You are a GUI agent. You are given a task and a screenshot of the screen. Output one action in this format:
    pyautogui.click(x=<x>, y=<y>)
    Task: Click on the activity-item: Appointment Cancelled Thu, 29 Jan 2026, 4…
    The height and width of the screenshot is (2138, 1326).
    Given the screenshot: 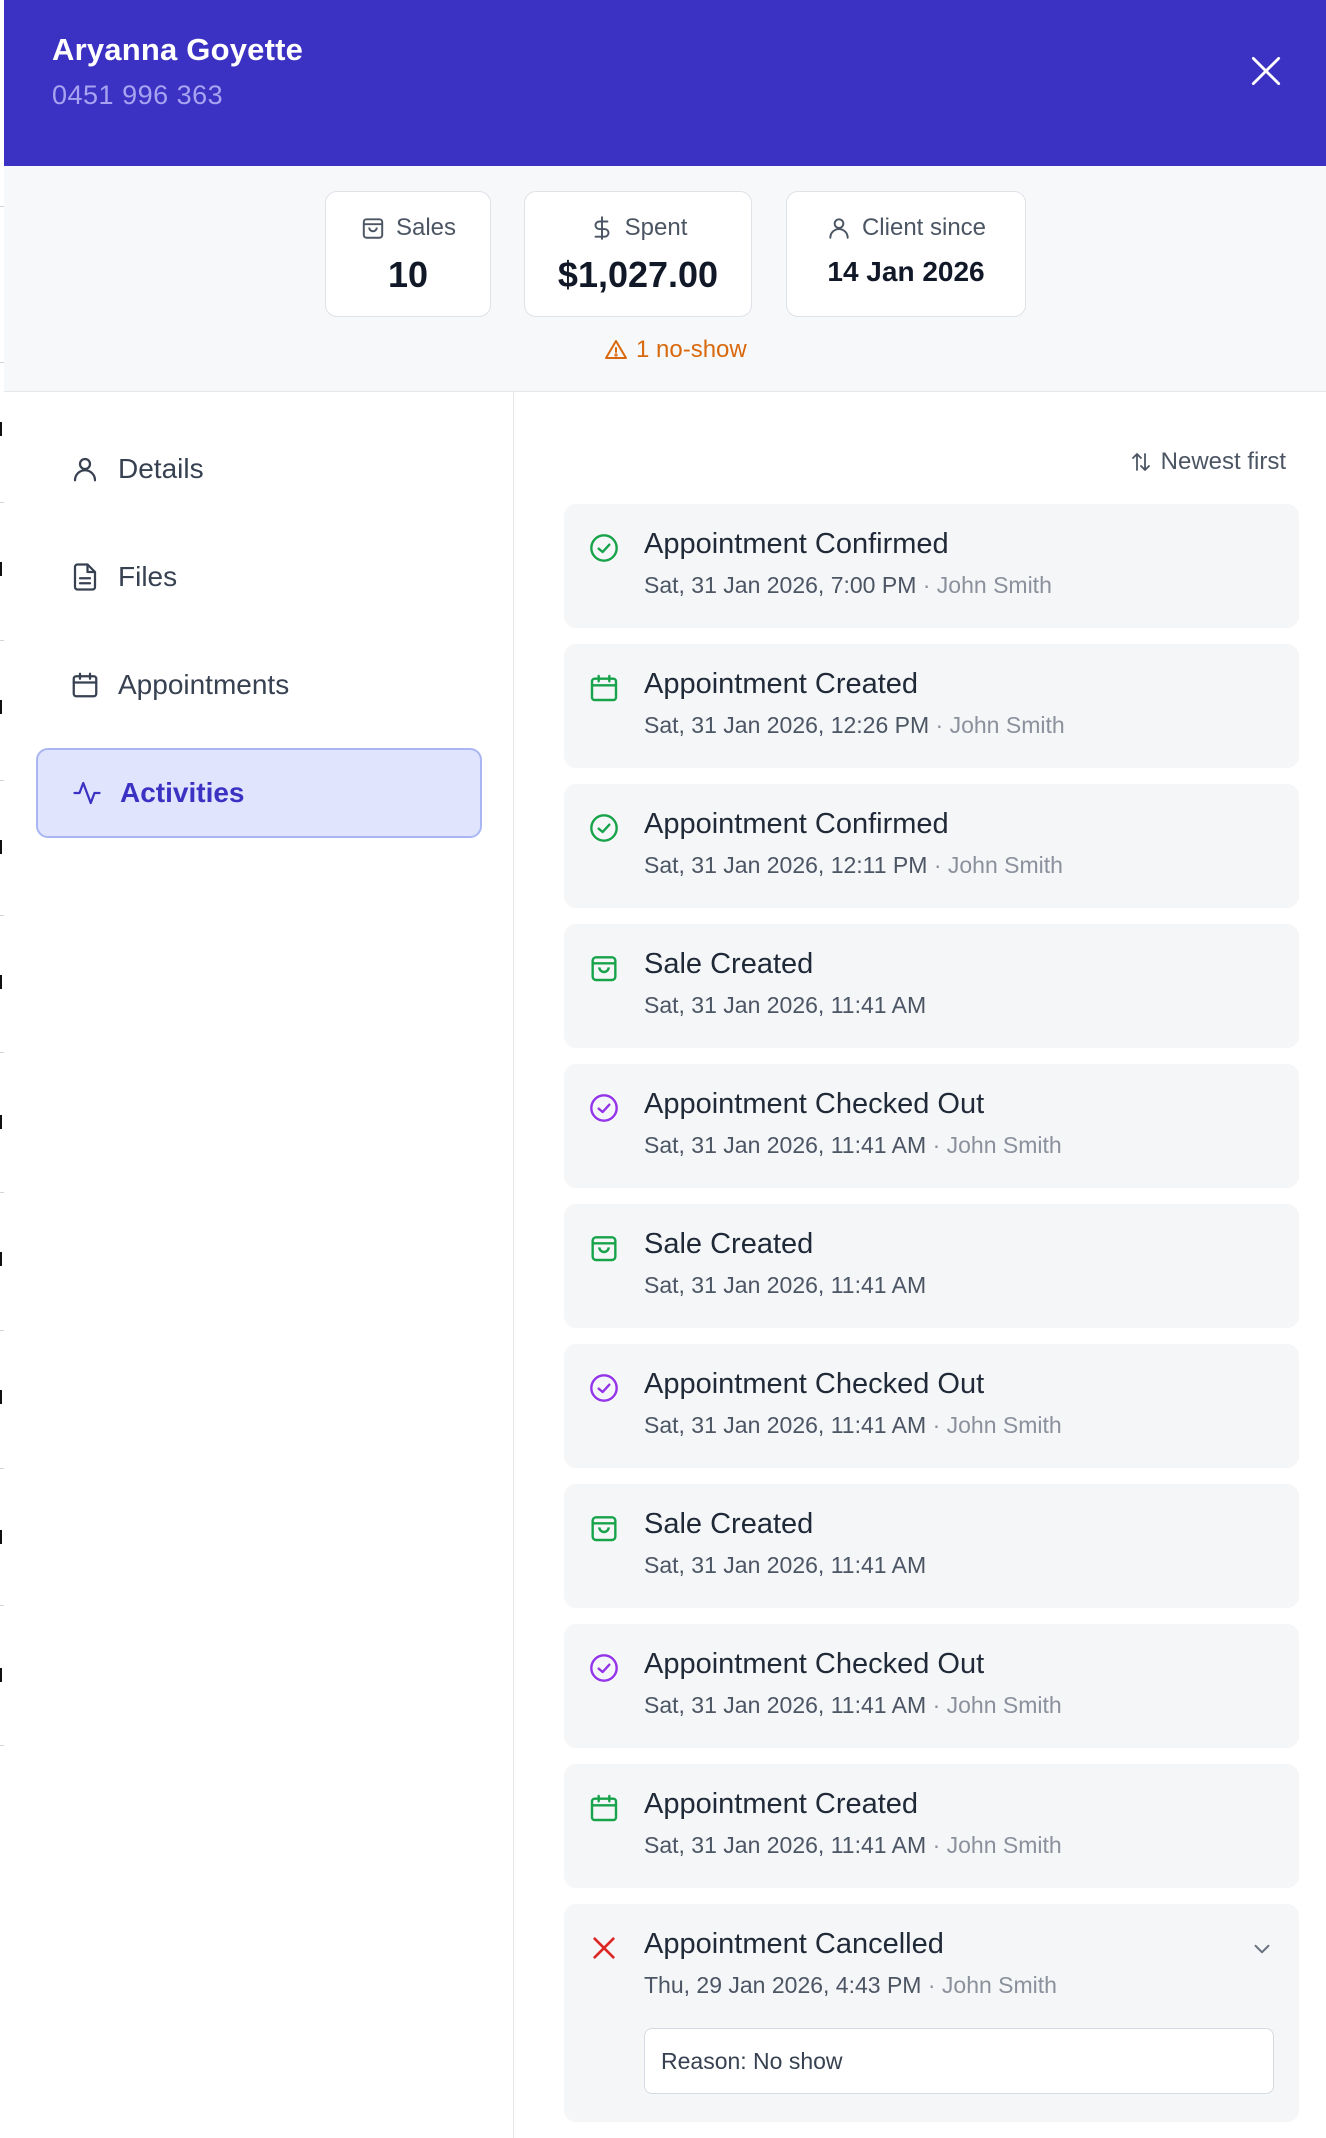 What is the action you would take?
    pyautogui.click(x=931, y=2013)
    